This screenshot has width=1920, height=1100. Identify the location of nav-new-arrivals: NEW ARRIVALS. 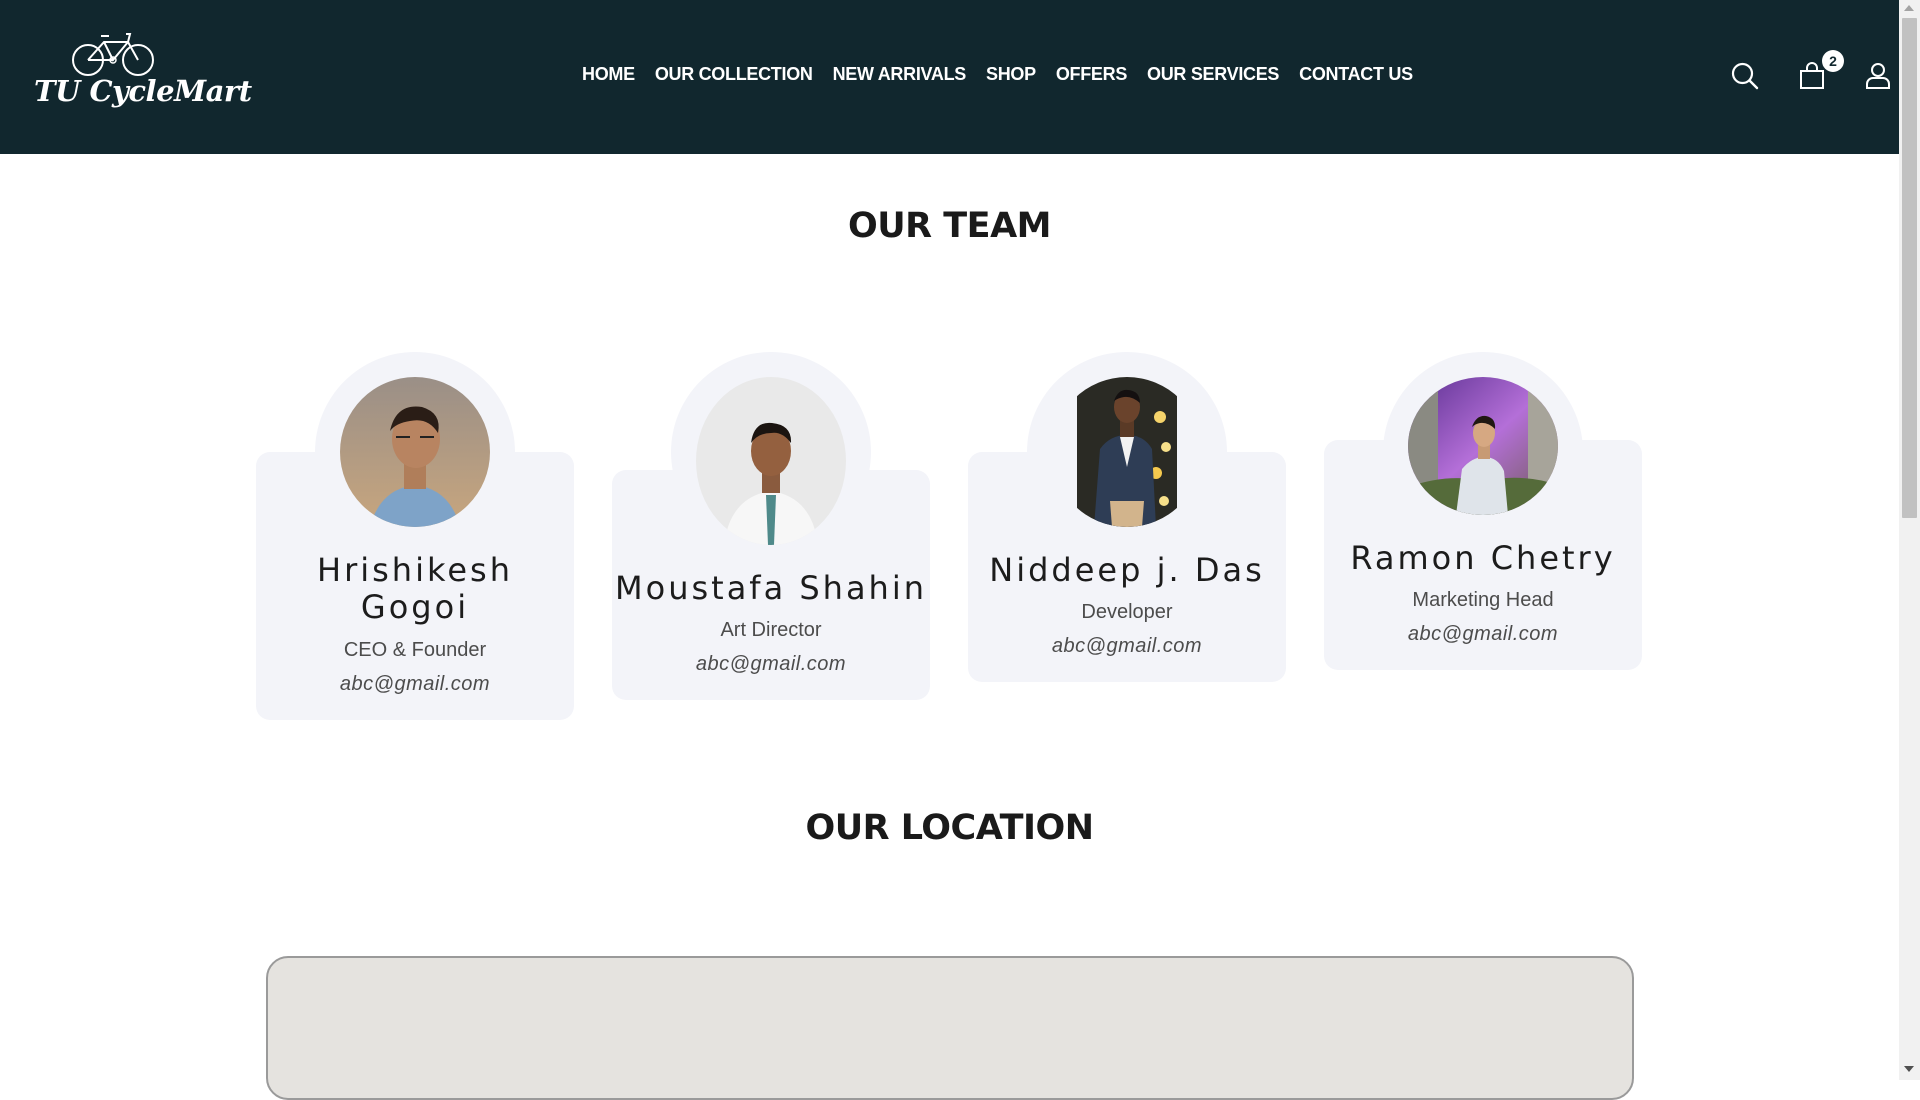
(900, 74).